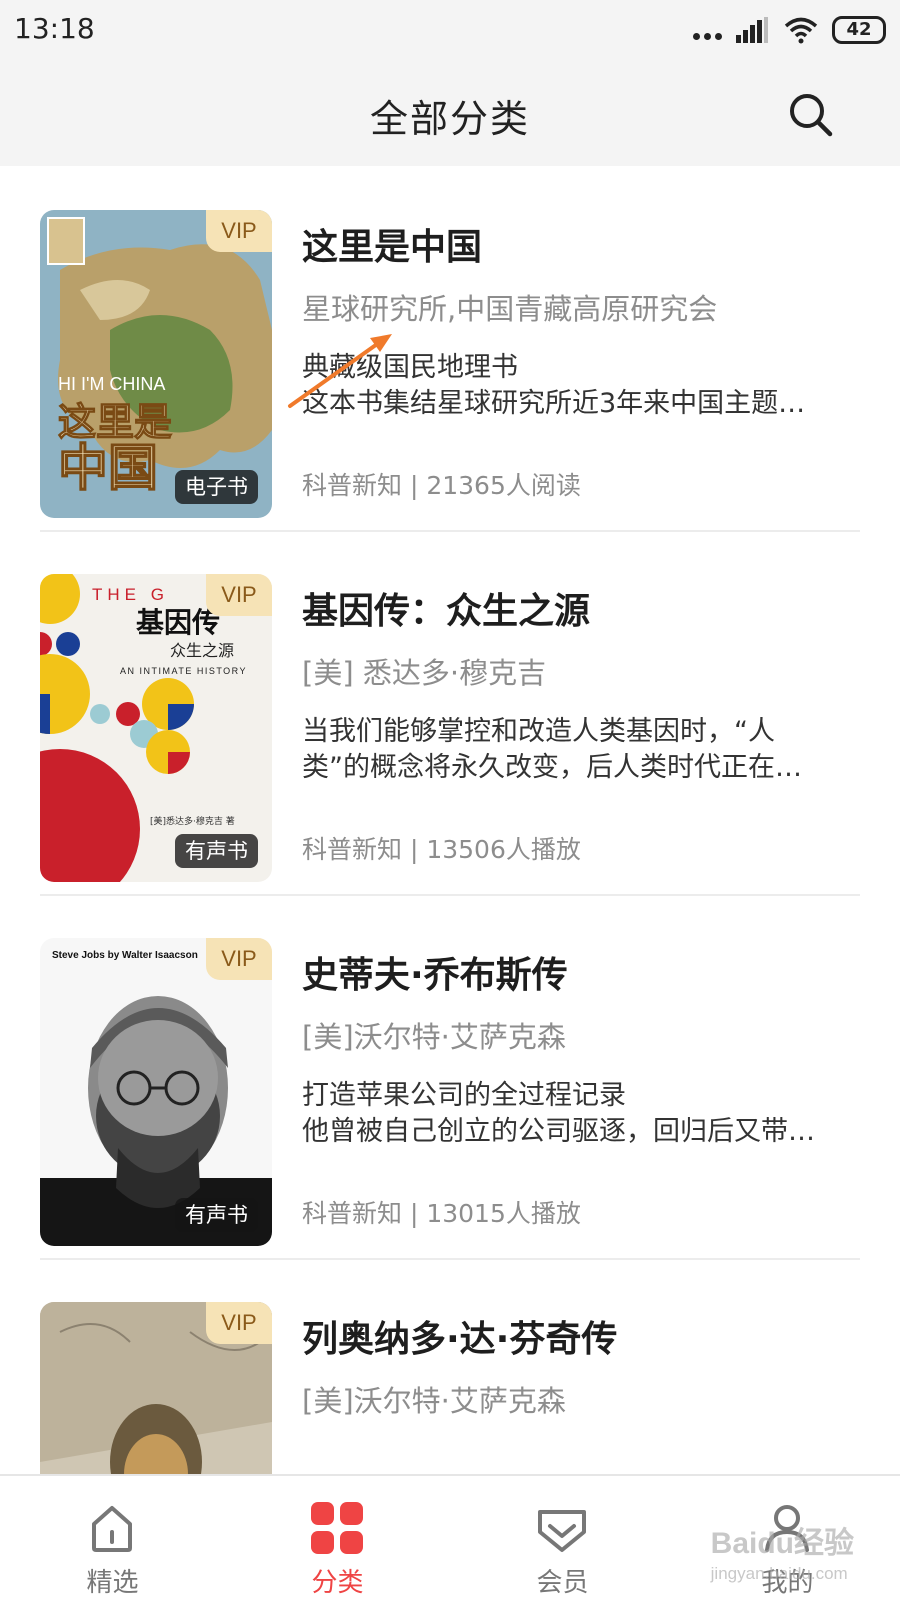 This screenshot has height=1600, width=900. Describe the element at coordinates (156, 1092) in the screenshot. I see `book-cover: Steve Jobs by Walter Isaacson VIP 有声书` at that location.